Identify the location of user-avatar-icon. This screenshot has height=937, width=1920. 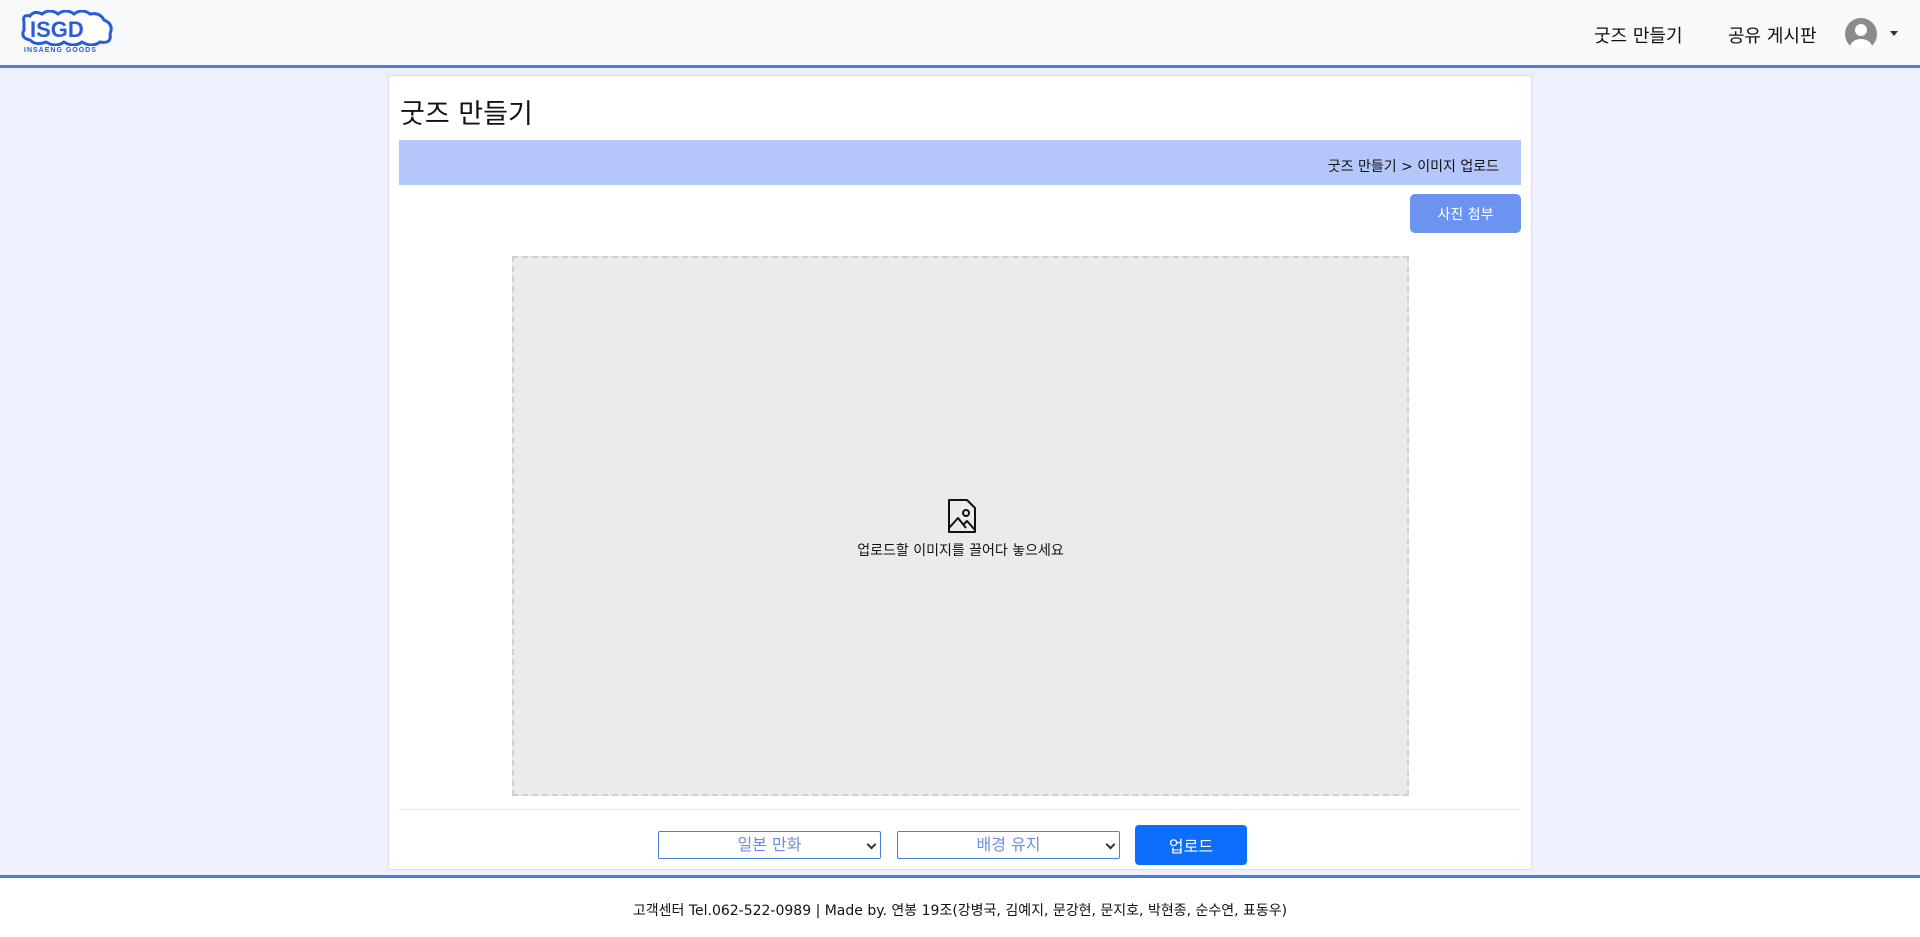
(1861, 34).